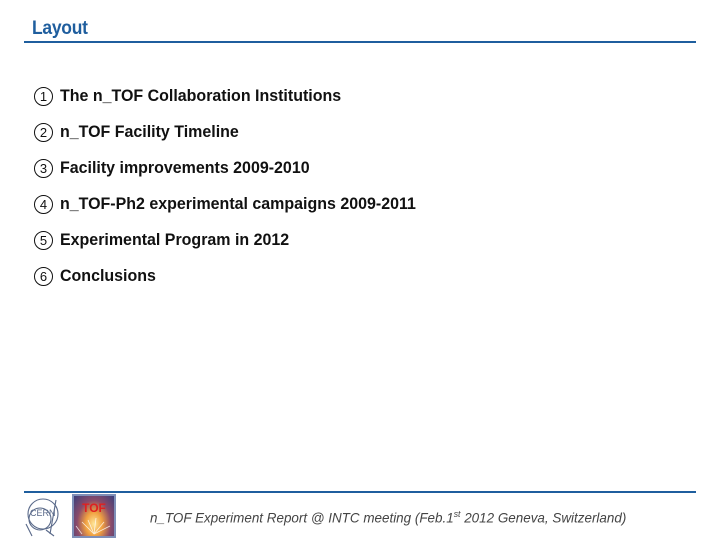  I want to click on agenda-item: 3 Facility improvements 2009-2010, so click(236, 168).